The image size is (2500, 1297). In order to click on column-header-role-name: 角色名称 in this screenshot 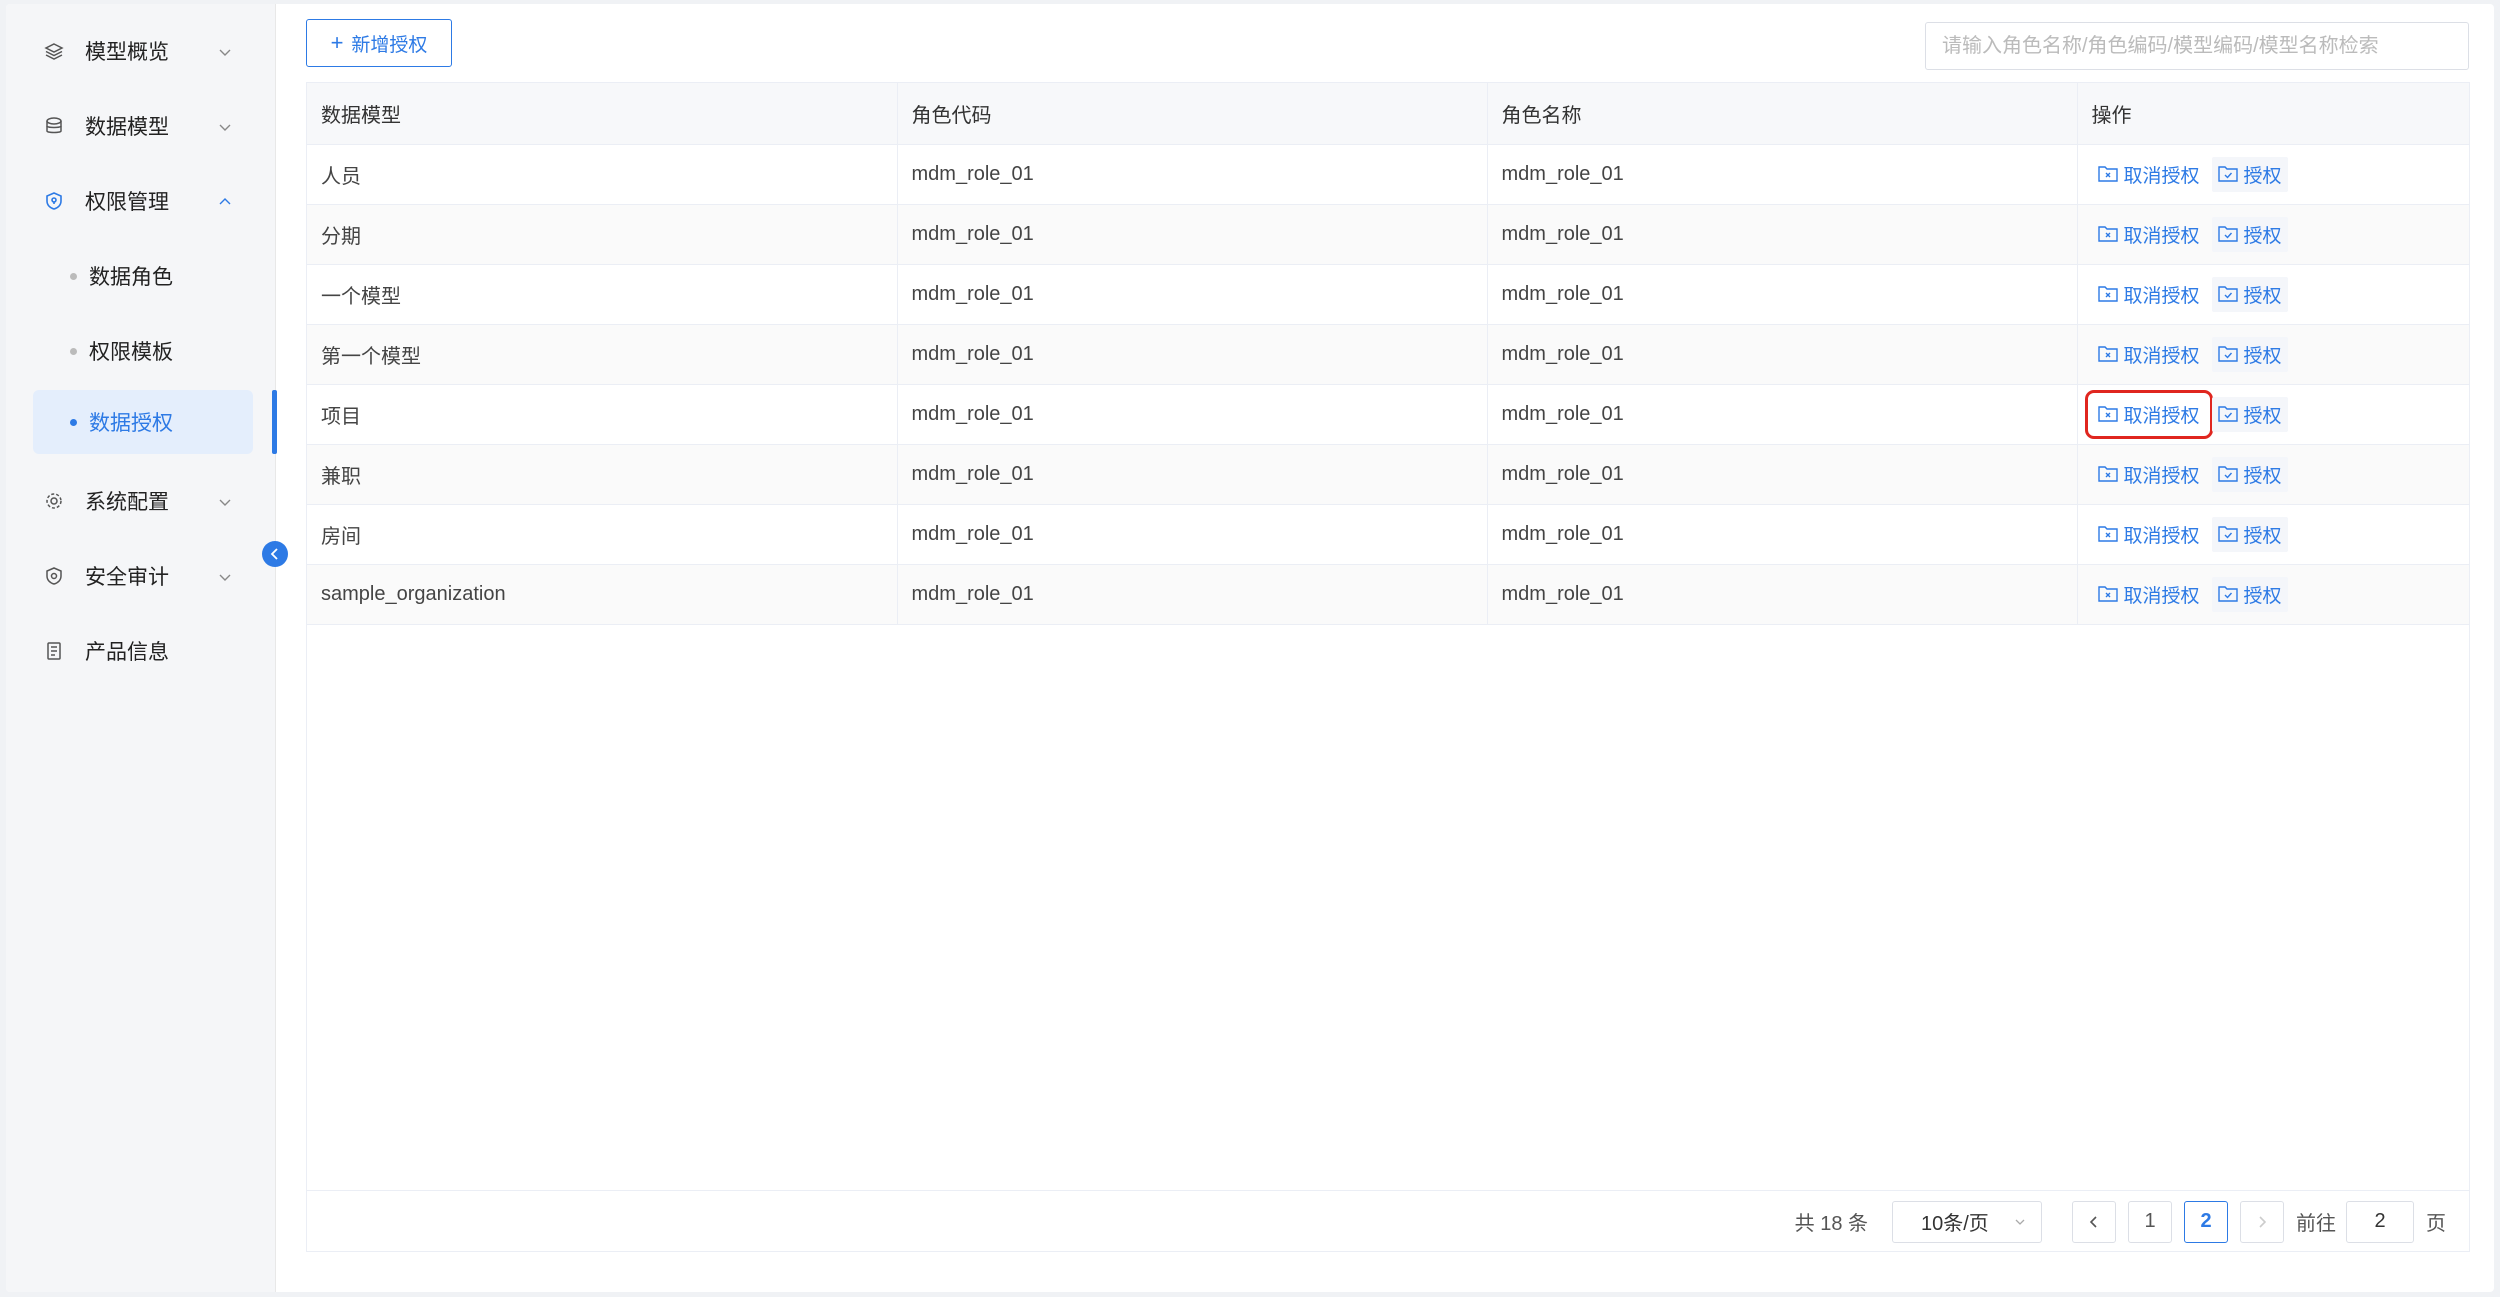, I will do `click(1782, 114)`.